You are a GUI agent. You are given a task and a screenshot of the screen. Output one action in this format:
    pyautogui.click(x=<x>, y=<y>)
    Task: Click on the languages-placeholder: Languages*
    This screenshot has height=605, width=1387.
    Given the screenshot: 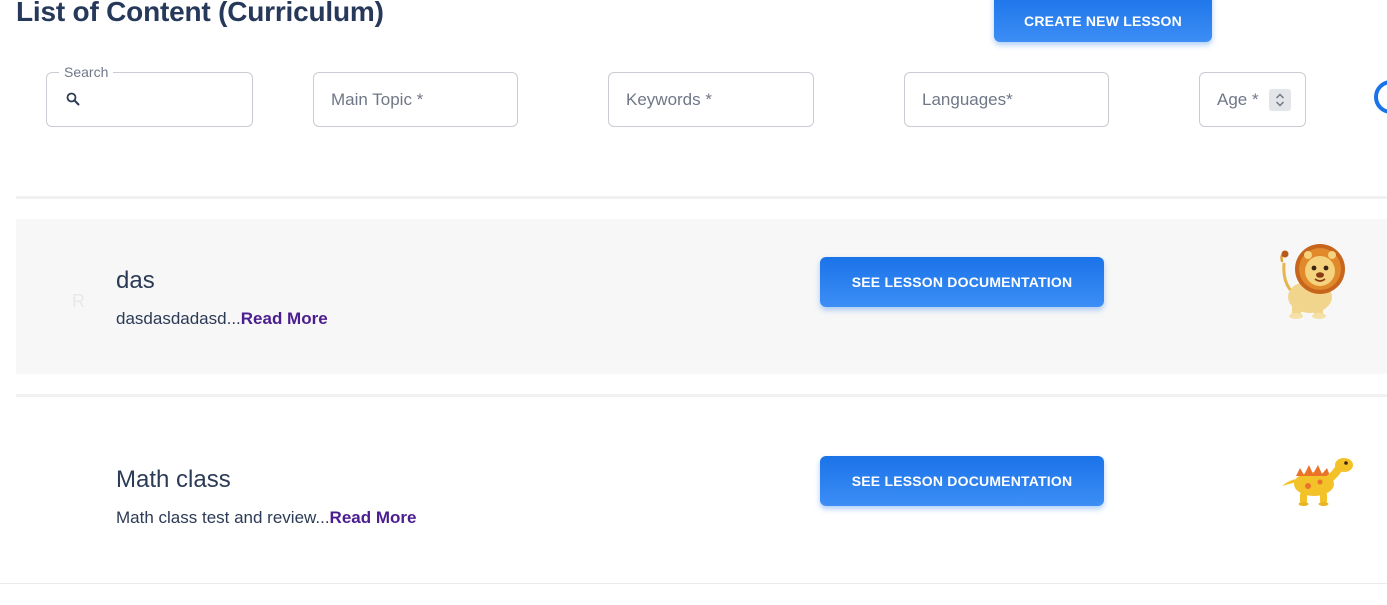 What is the action you would take?
    pyautogui.click(x=967, y=99)
    